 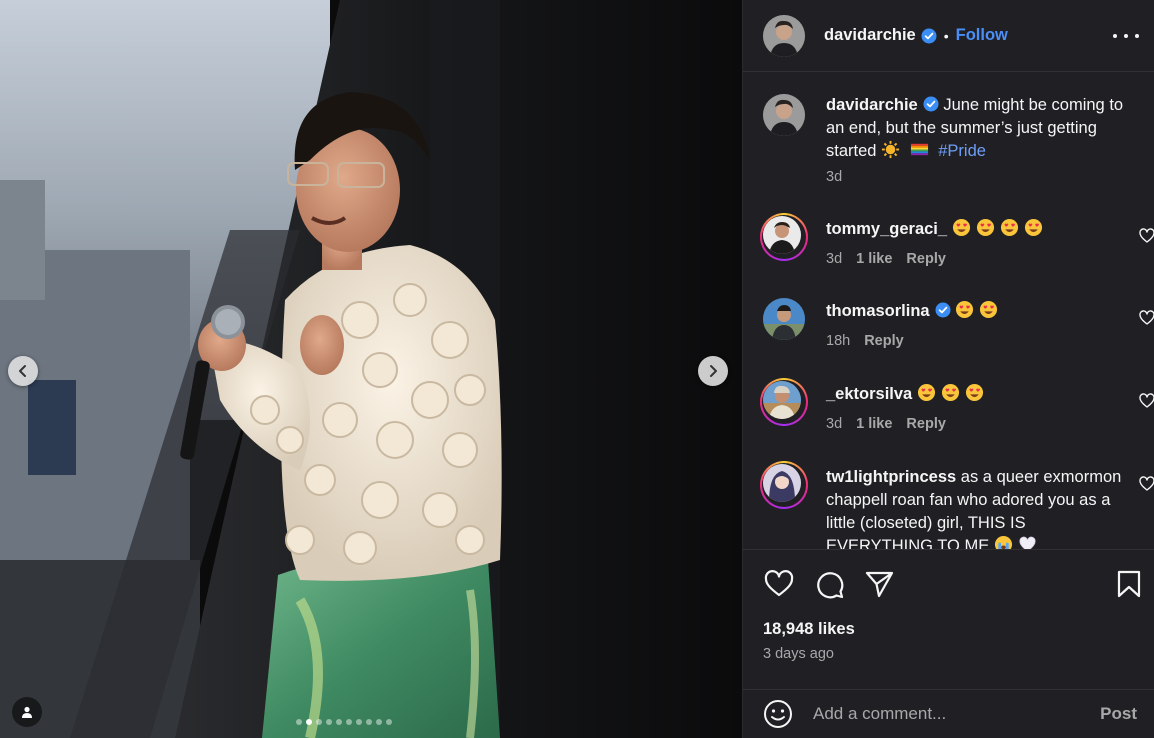 What do you see at coordinates (798, 654) in the screenshot?
I see `post-timestamp: 3 days ago` at bounding box center [798, 654].